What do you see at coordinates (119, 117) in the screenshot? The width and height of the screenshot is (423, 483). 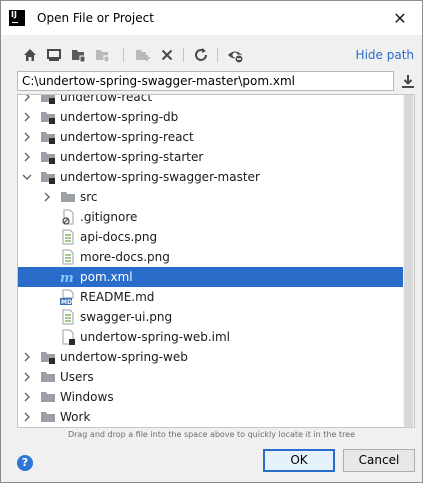 I see `tree-row-label: undertow-spring-db` at bounding box center [119, 117].